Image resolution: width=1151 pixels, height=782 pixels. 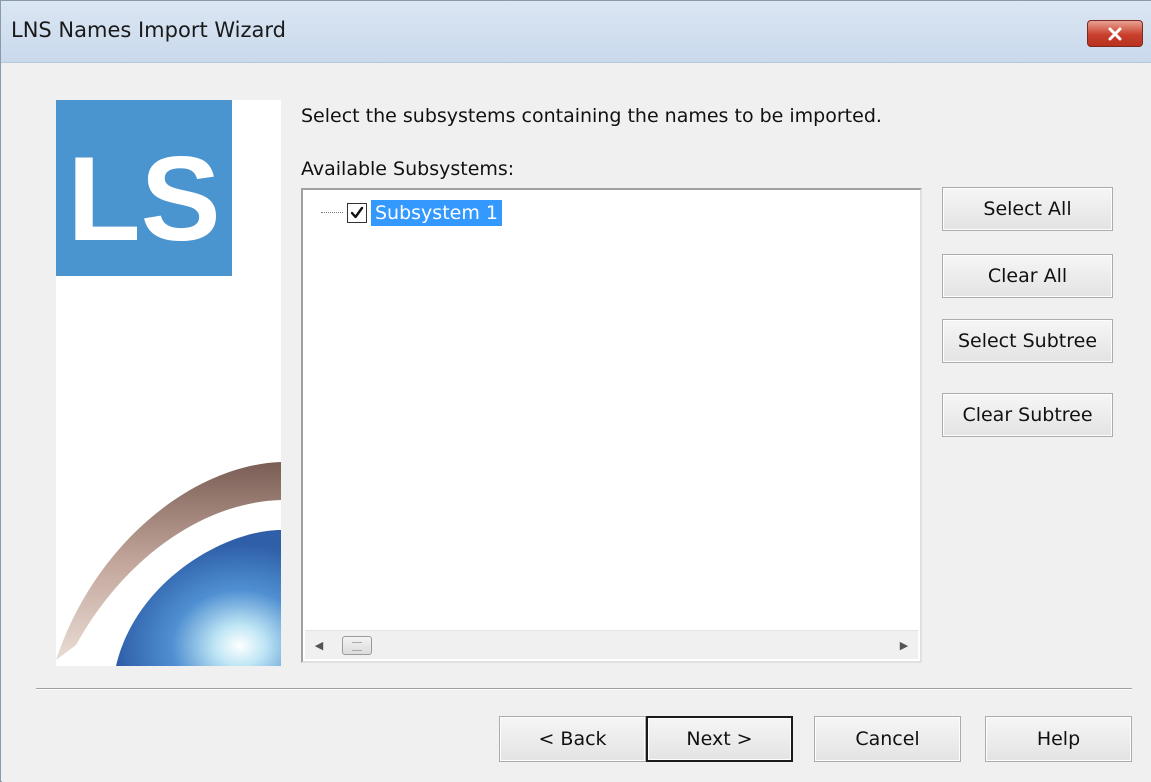 What do you see at coordinates (408, 169) in the screenshot?
I see `available-subsystems-label: Available Subsystems:` at bounding box center [408, 169].